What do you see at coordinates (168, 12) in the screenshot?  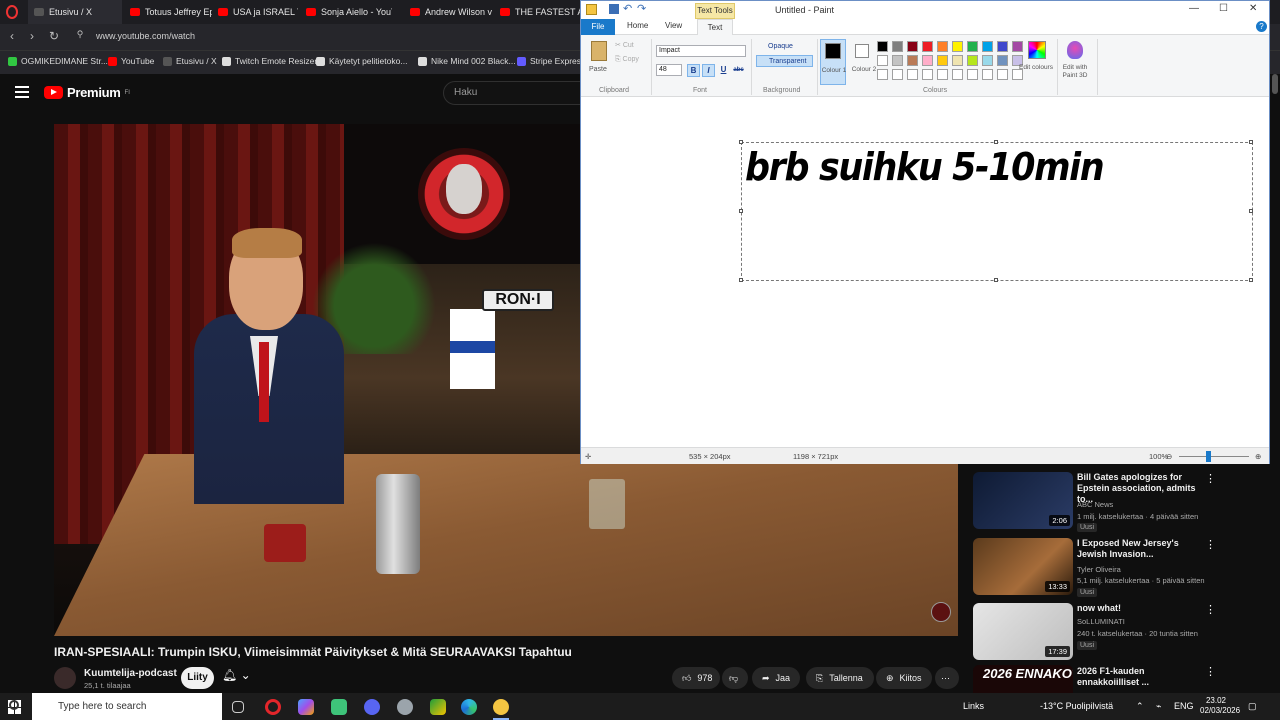 I see `browser-tab: Totuus Jeffrey Epst` at bounding box center [168, 12].